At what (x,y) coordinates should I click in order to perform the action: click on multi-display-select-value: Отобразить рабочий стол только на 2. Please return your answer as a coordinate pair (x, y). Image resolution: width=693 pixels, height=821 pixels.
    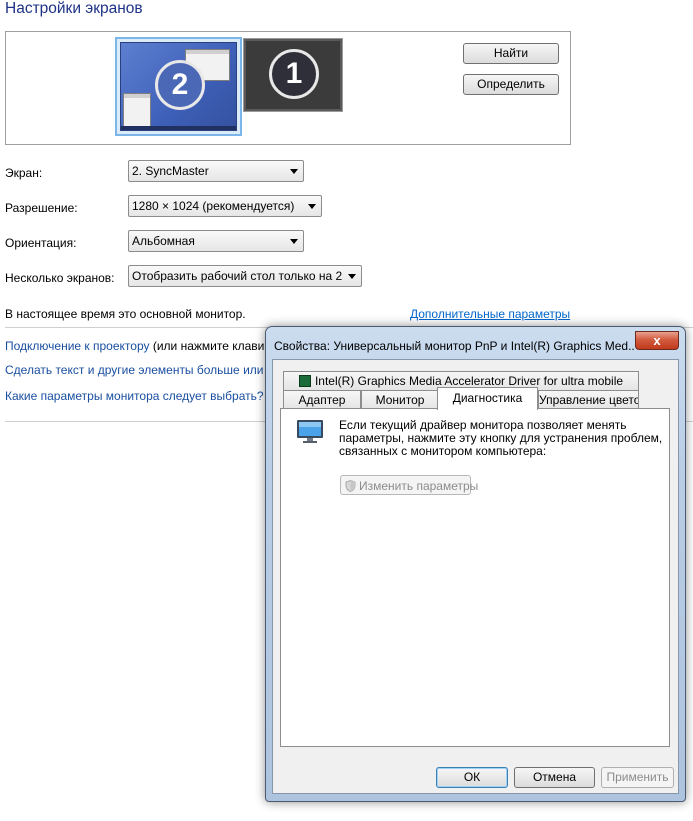
    Looking at the image, I should click on (237, 276).